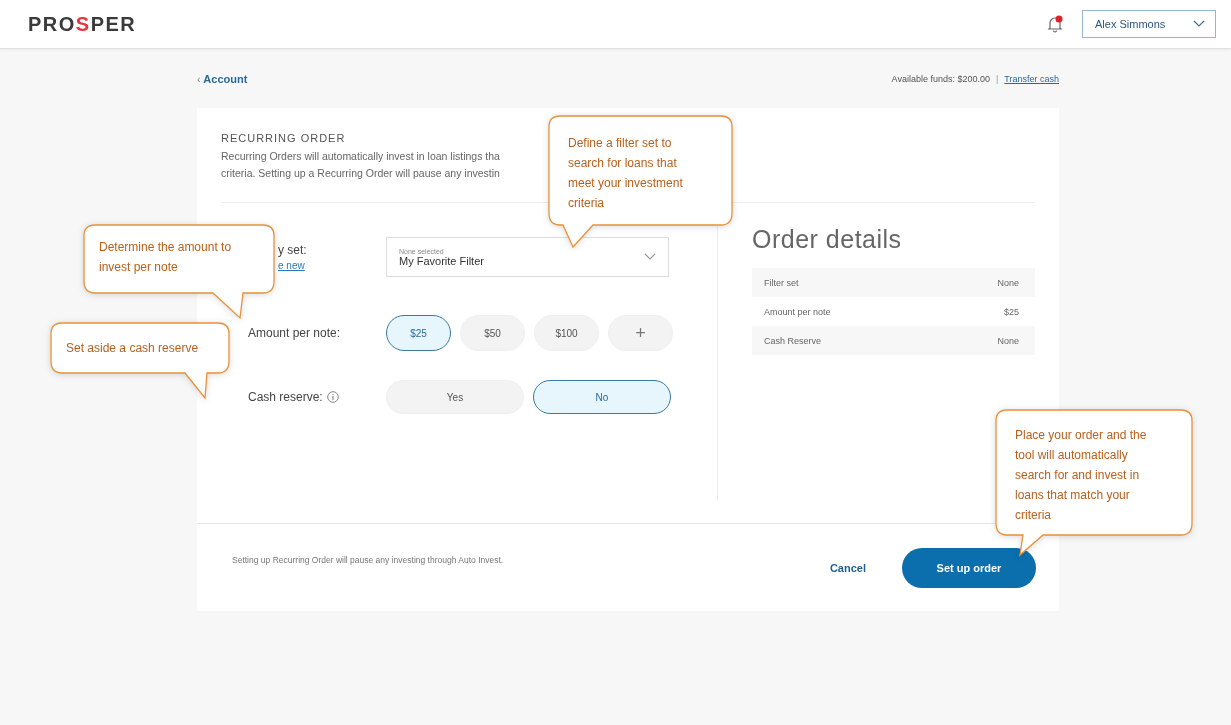 The width and height of the screenshot is (1231, 725). I want to click on cash-reserve-option: Yes, so click(455, 397).